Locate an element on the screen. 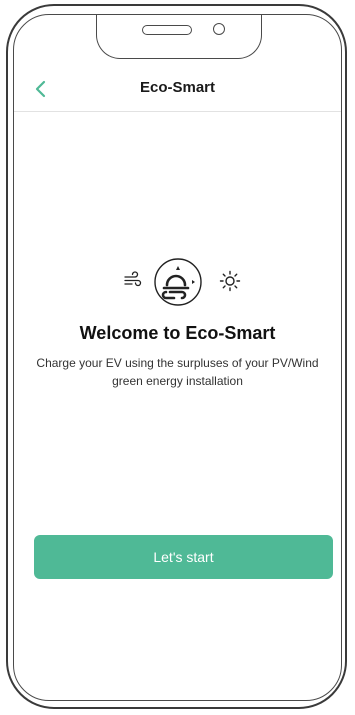 The width and height of the screenshot is (355, 715). header-divider is located at coordinates (177, 111).